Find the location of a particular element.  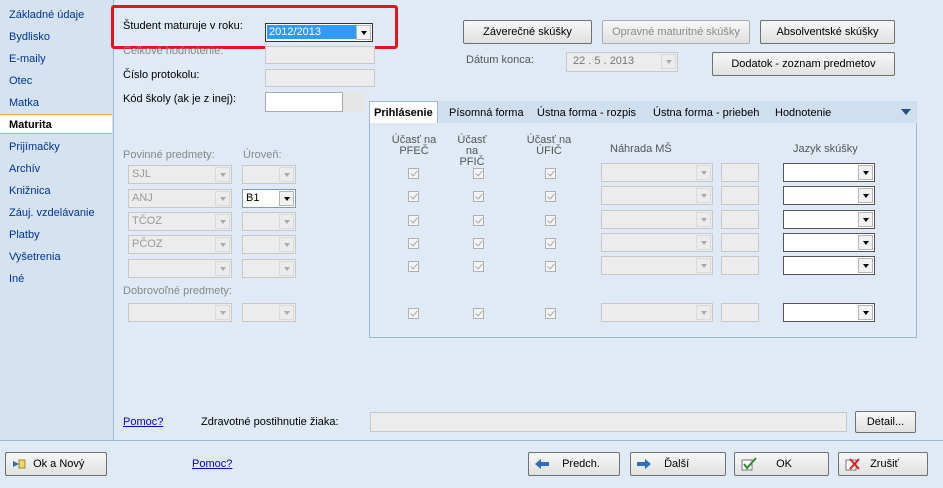

protocol-field is located at coordinates (320, 78).